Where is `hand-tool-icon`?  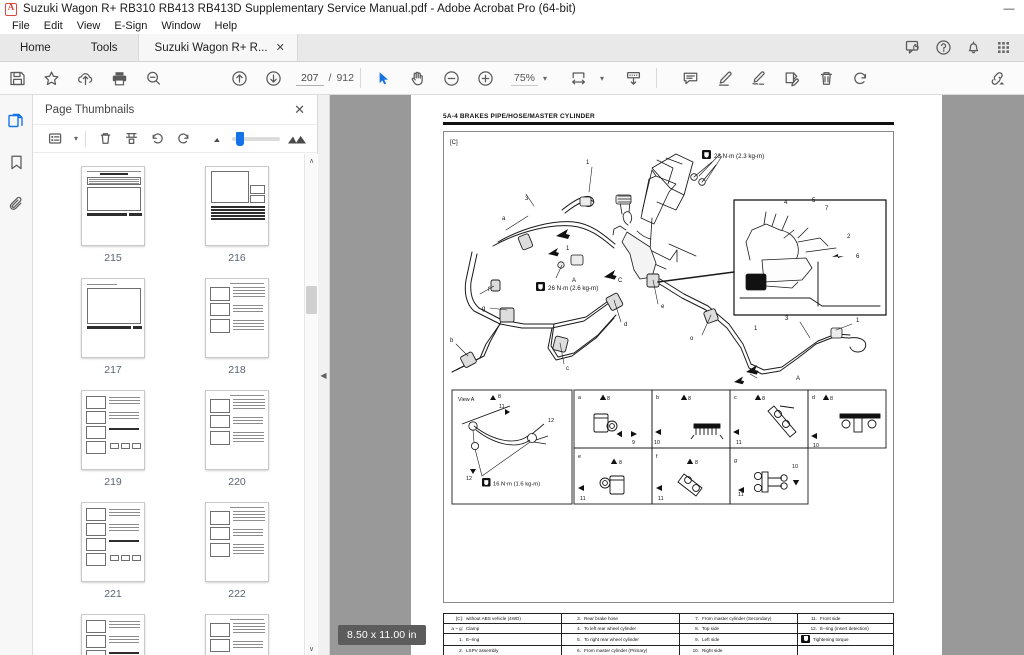 hand-tool-icon is located at coordinates (418, 78).